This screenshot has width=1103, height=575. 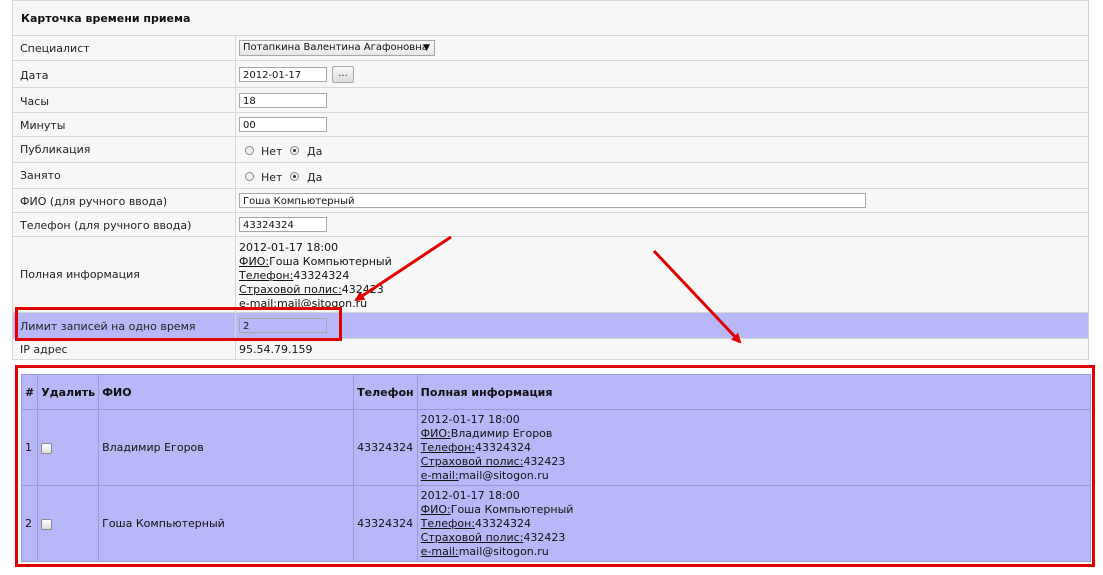 I want to click on annotation-arrows, so click(x=548, y=289).